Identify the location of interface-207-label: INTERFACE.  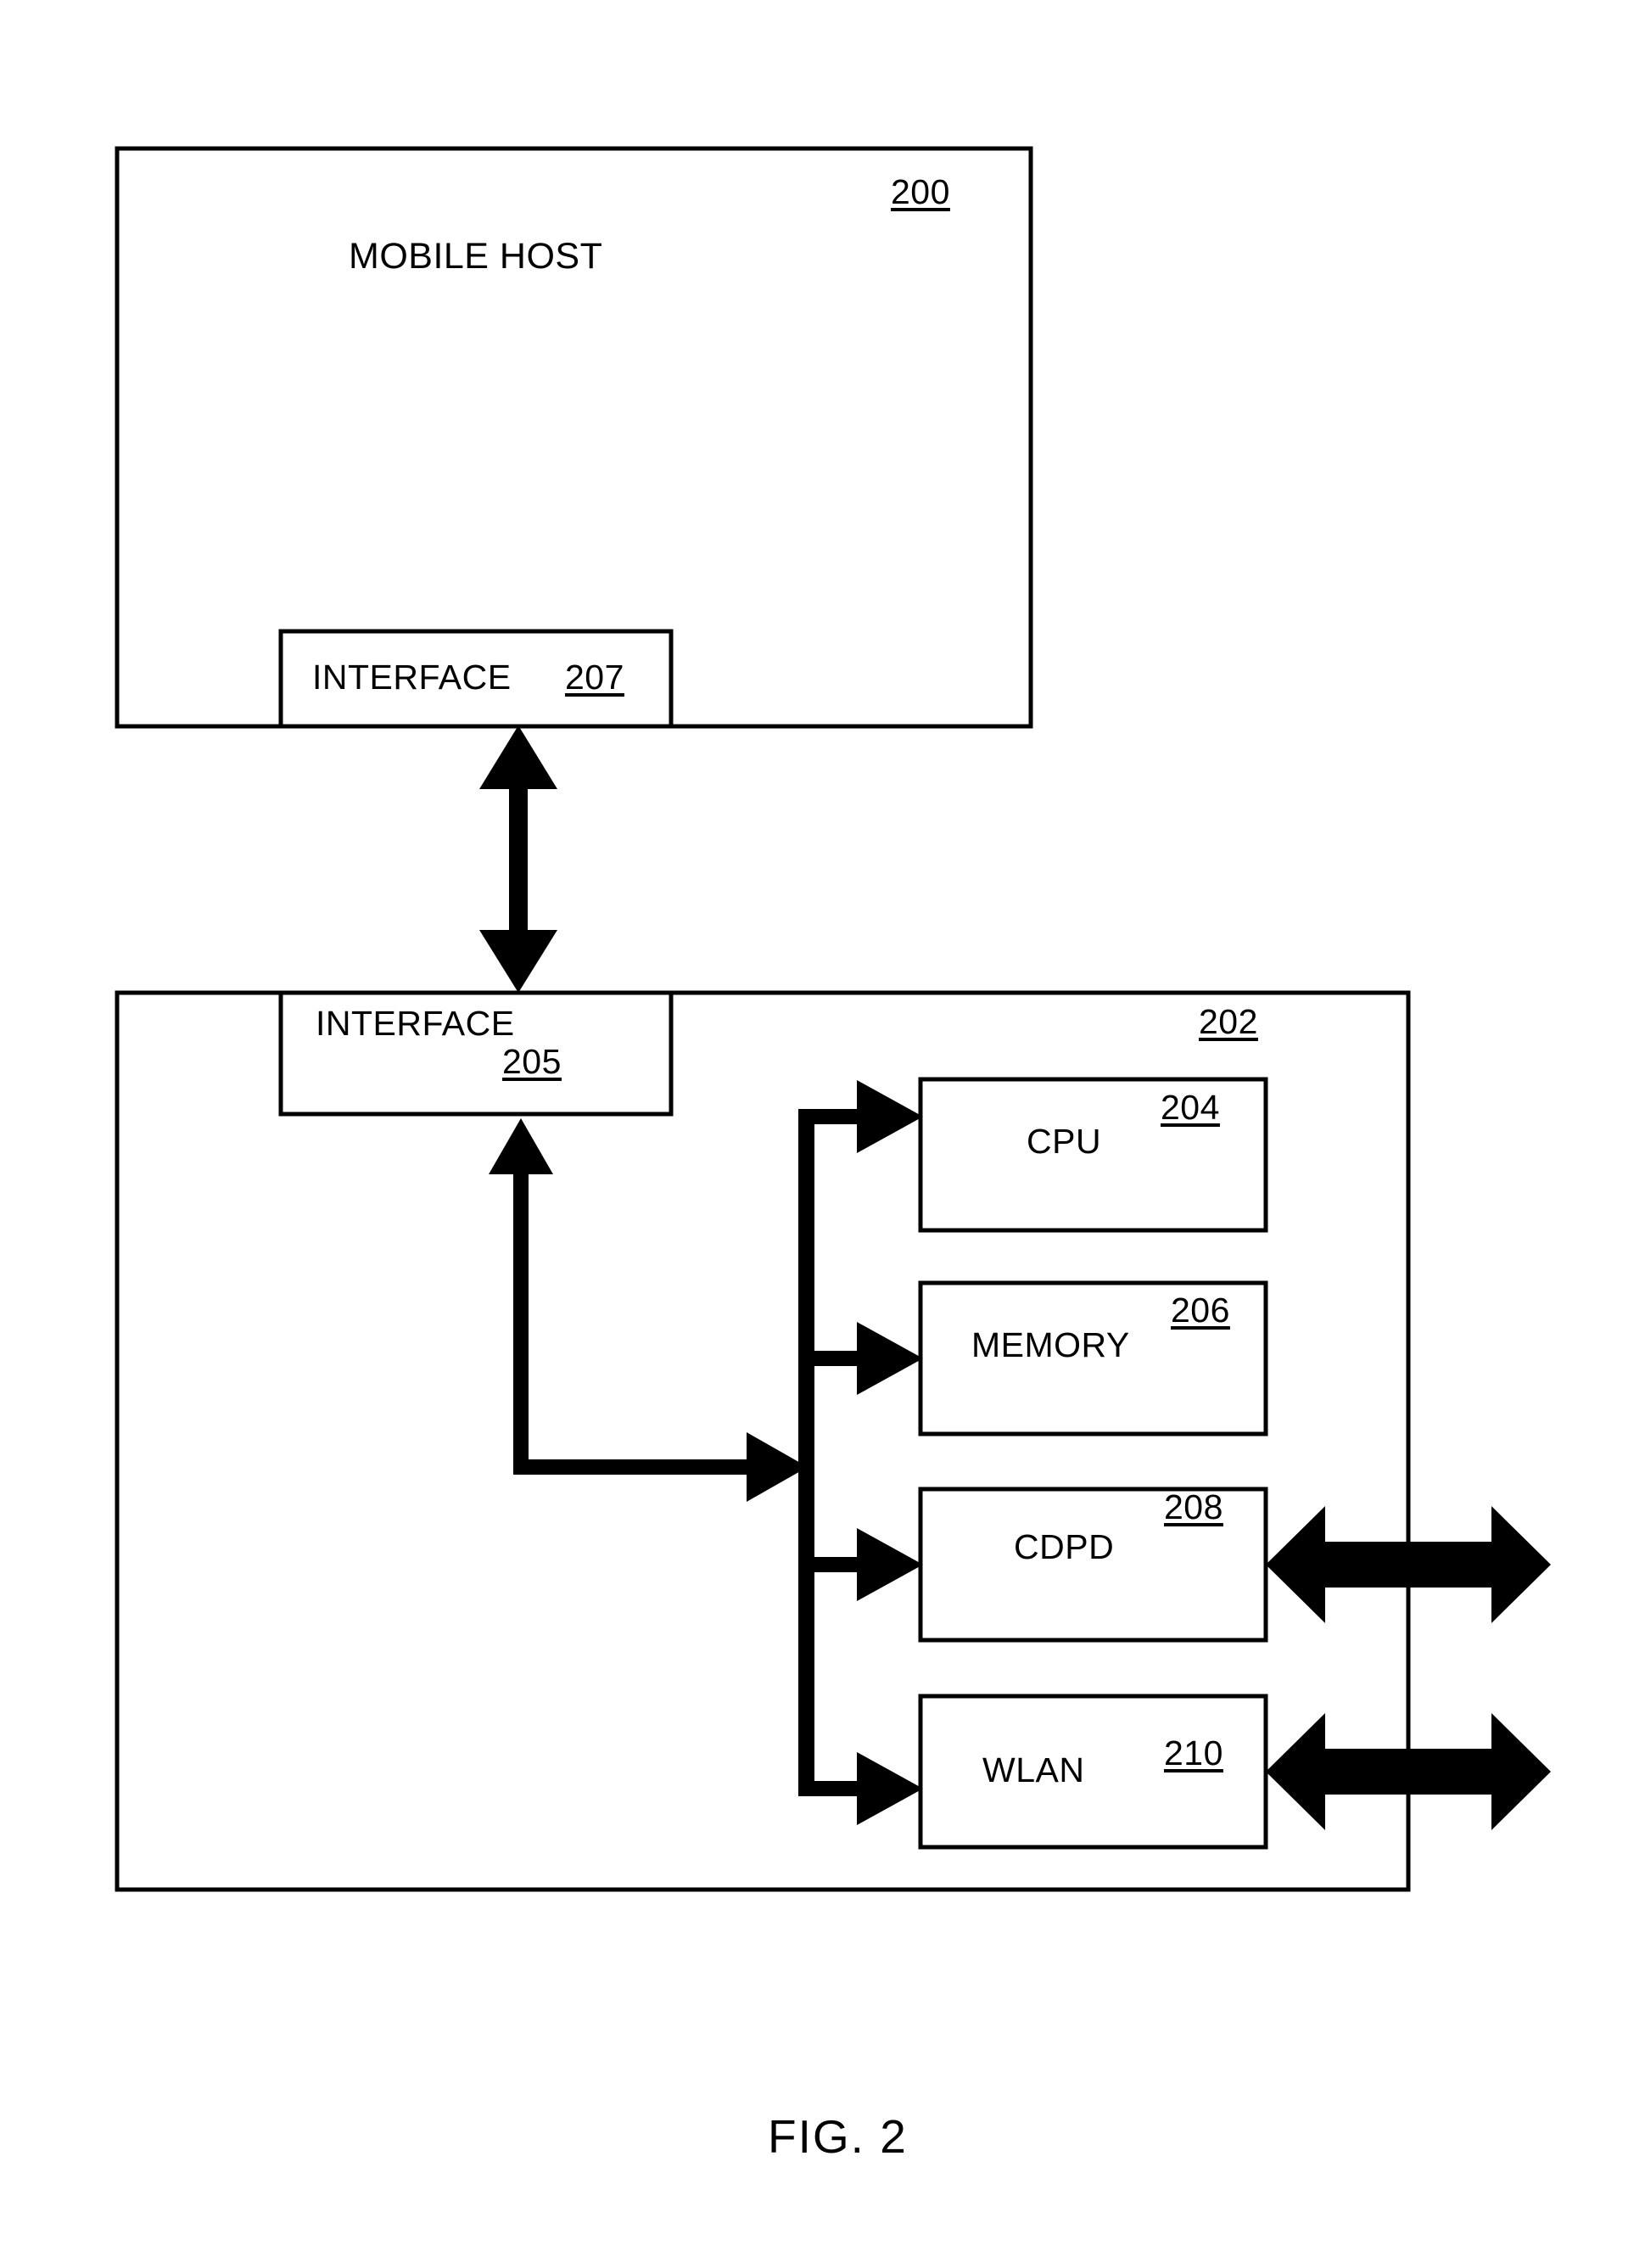
(412, 677).